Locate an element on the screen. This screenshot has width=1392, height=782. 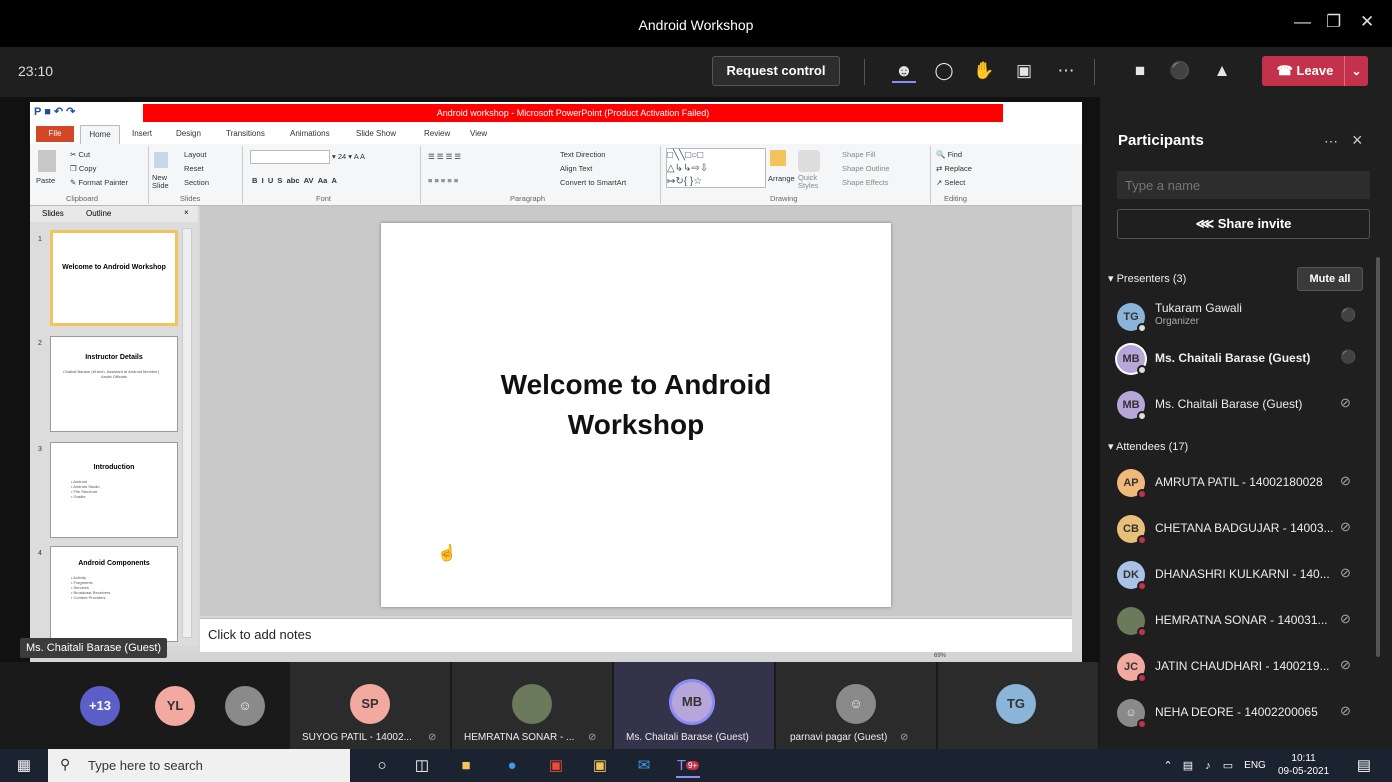
shape-fill-button: Shape Fill is located at coordinates (858, 154).